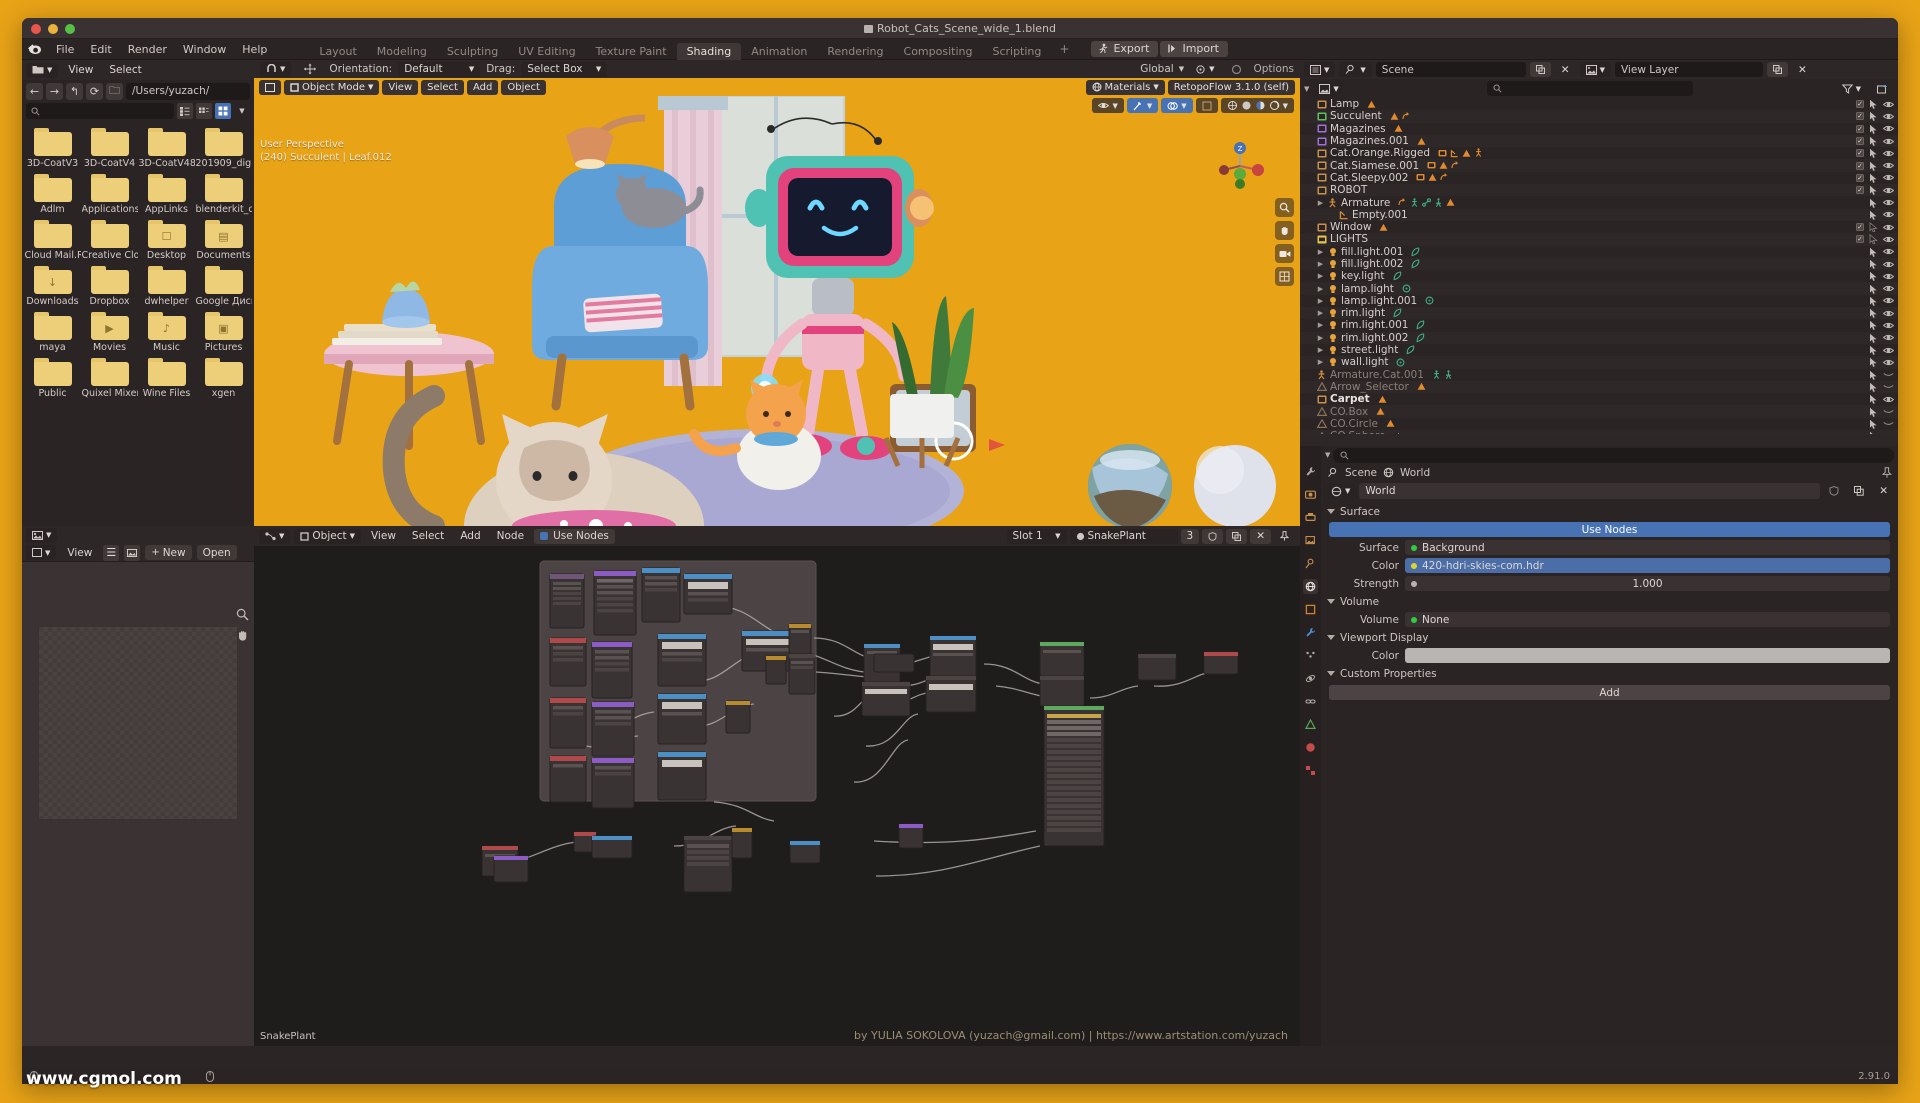  I want to click on properties-tab-output, so click(1310, 517).